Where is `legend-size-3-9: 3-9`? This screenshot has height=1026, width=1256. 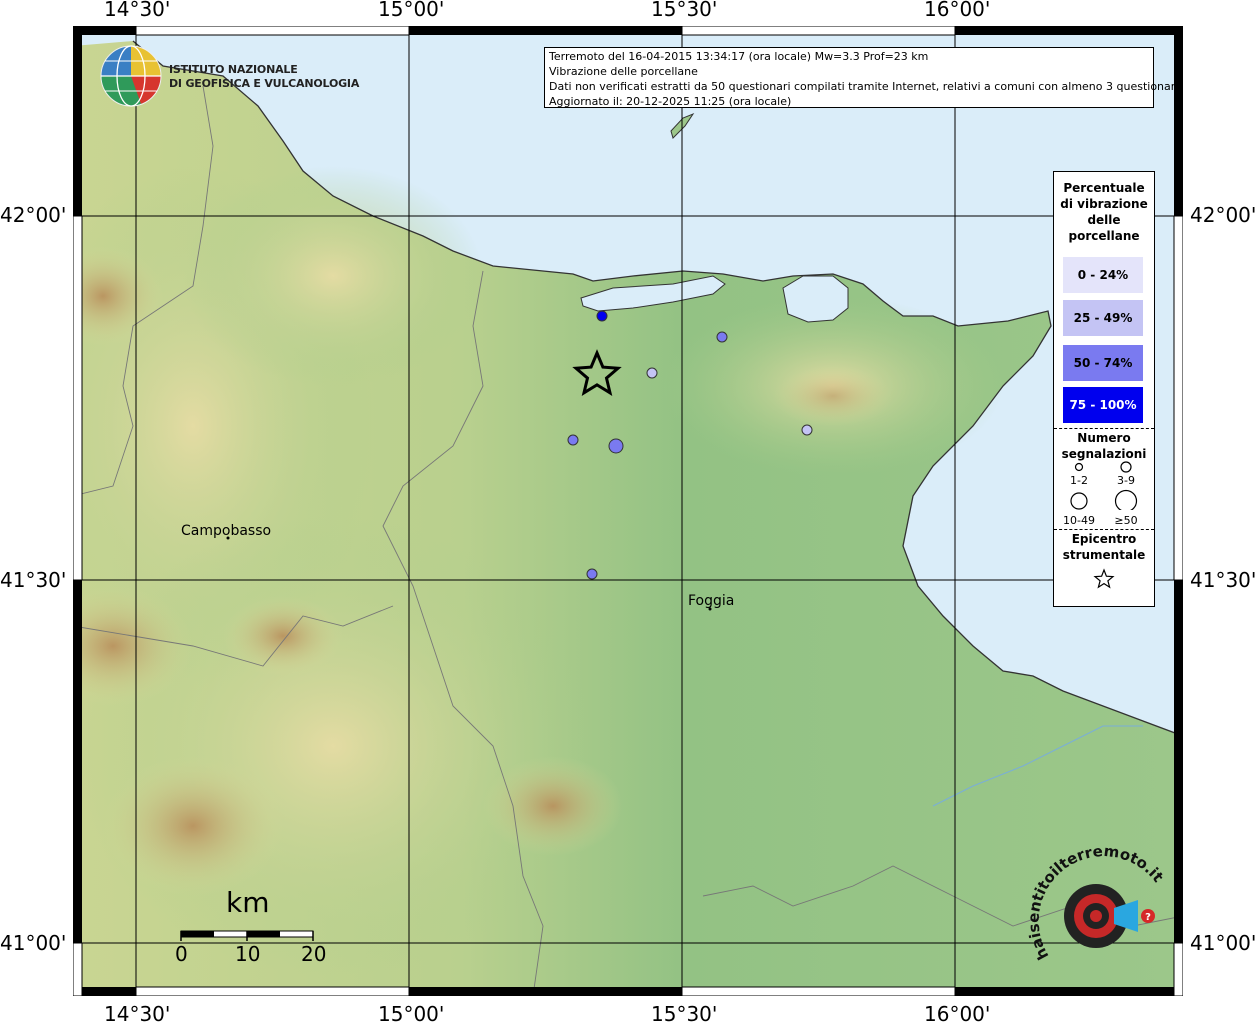 legend-size-3-9: 3-9 is located at coordinates (1126, 480).